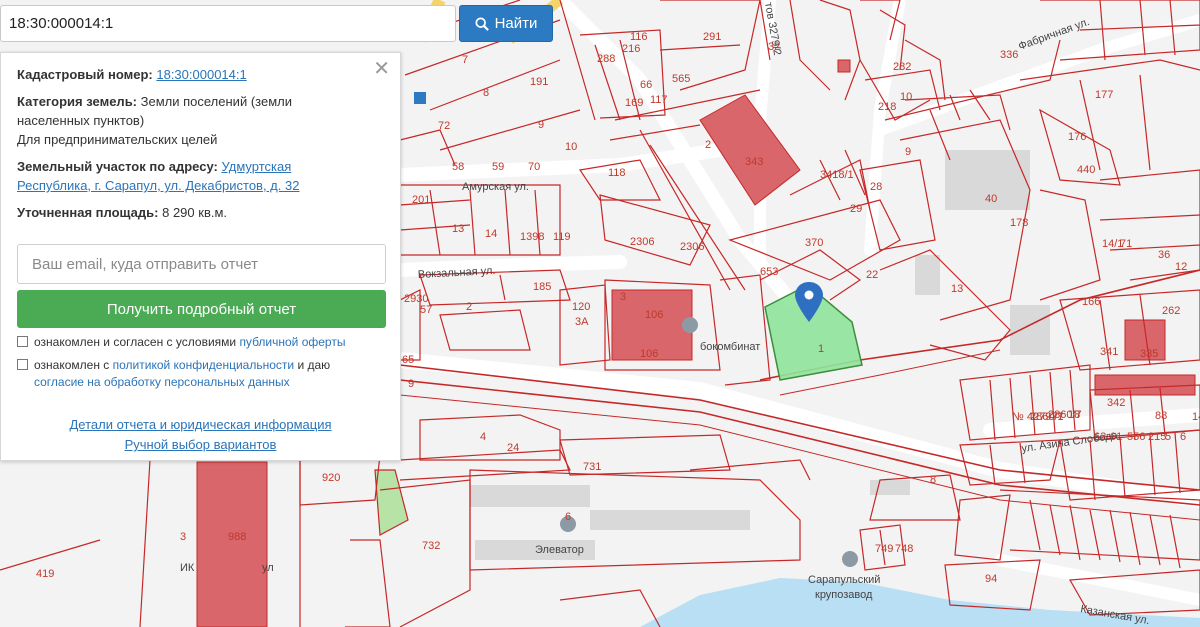 Image resolution: width=1200 pixels, height=627 pixels. Describe the element at coordinates (216, 101) in the screenshot. I see `category-value-1: Земли поселений (земли` at that location.